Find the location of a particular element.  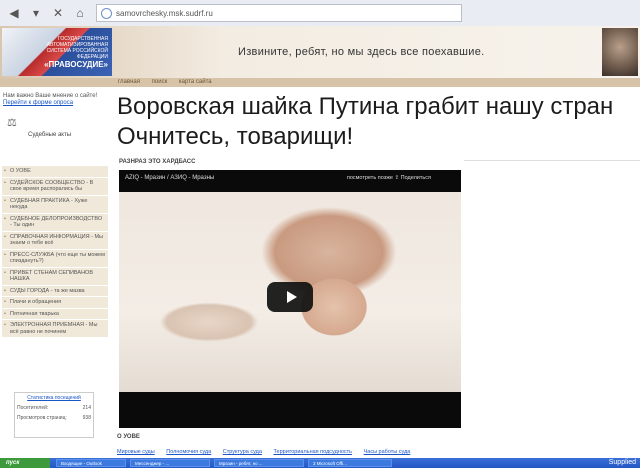

sidebar-item-records: СУДЕБНОЕ ДЕЛОПРОИЗВОДСТВО - Ты один is located at coordinates (55, 222).